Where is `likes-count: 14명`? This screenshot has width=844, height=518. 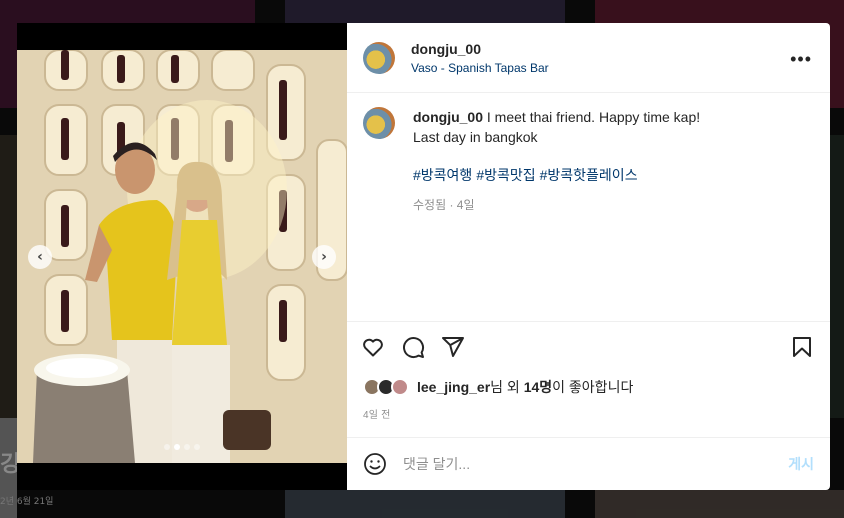
likes-count: 14명 is located at coordinates (538, 387).